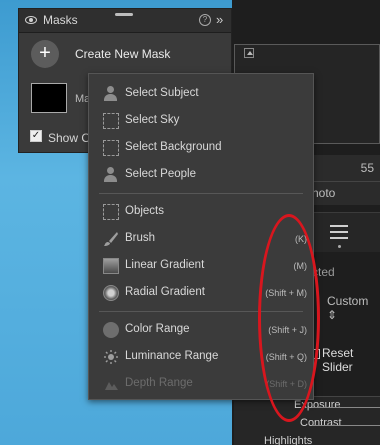 The image size is (380, 445). Describe the element at coordinates (201, 94) in the screenshot. I see `menu-item-select-subject: Select Subject` at that location.